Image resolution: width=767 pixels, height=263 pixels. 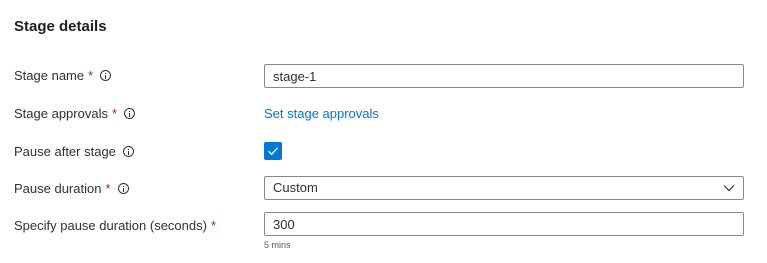 I want to click on pause-after-stage-checkbox, so click(x=273, y=151).